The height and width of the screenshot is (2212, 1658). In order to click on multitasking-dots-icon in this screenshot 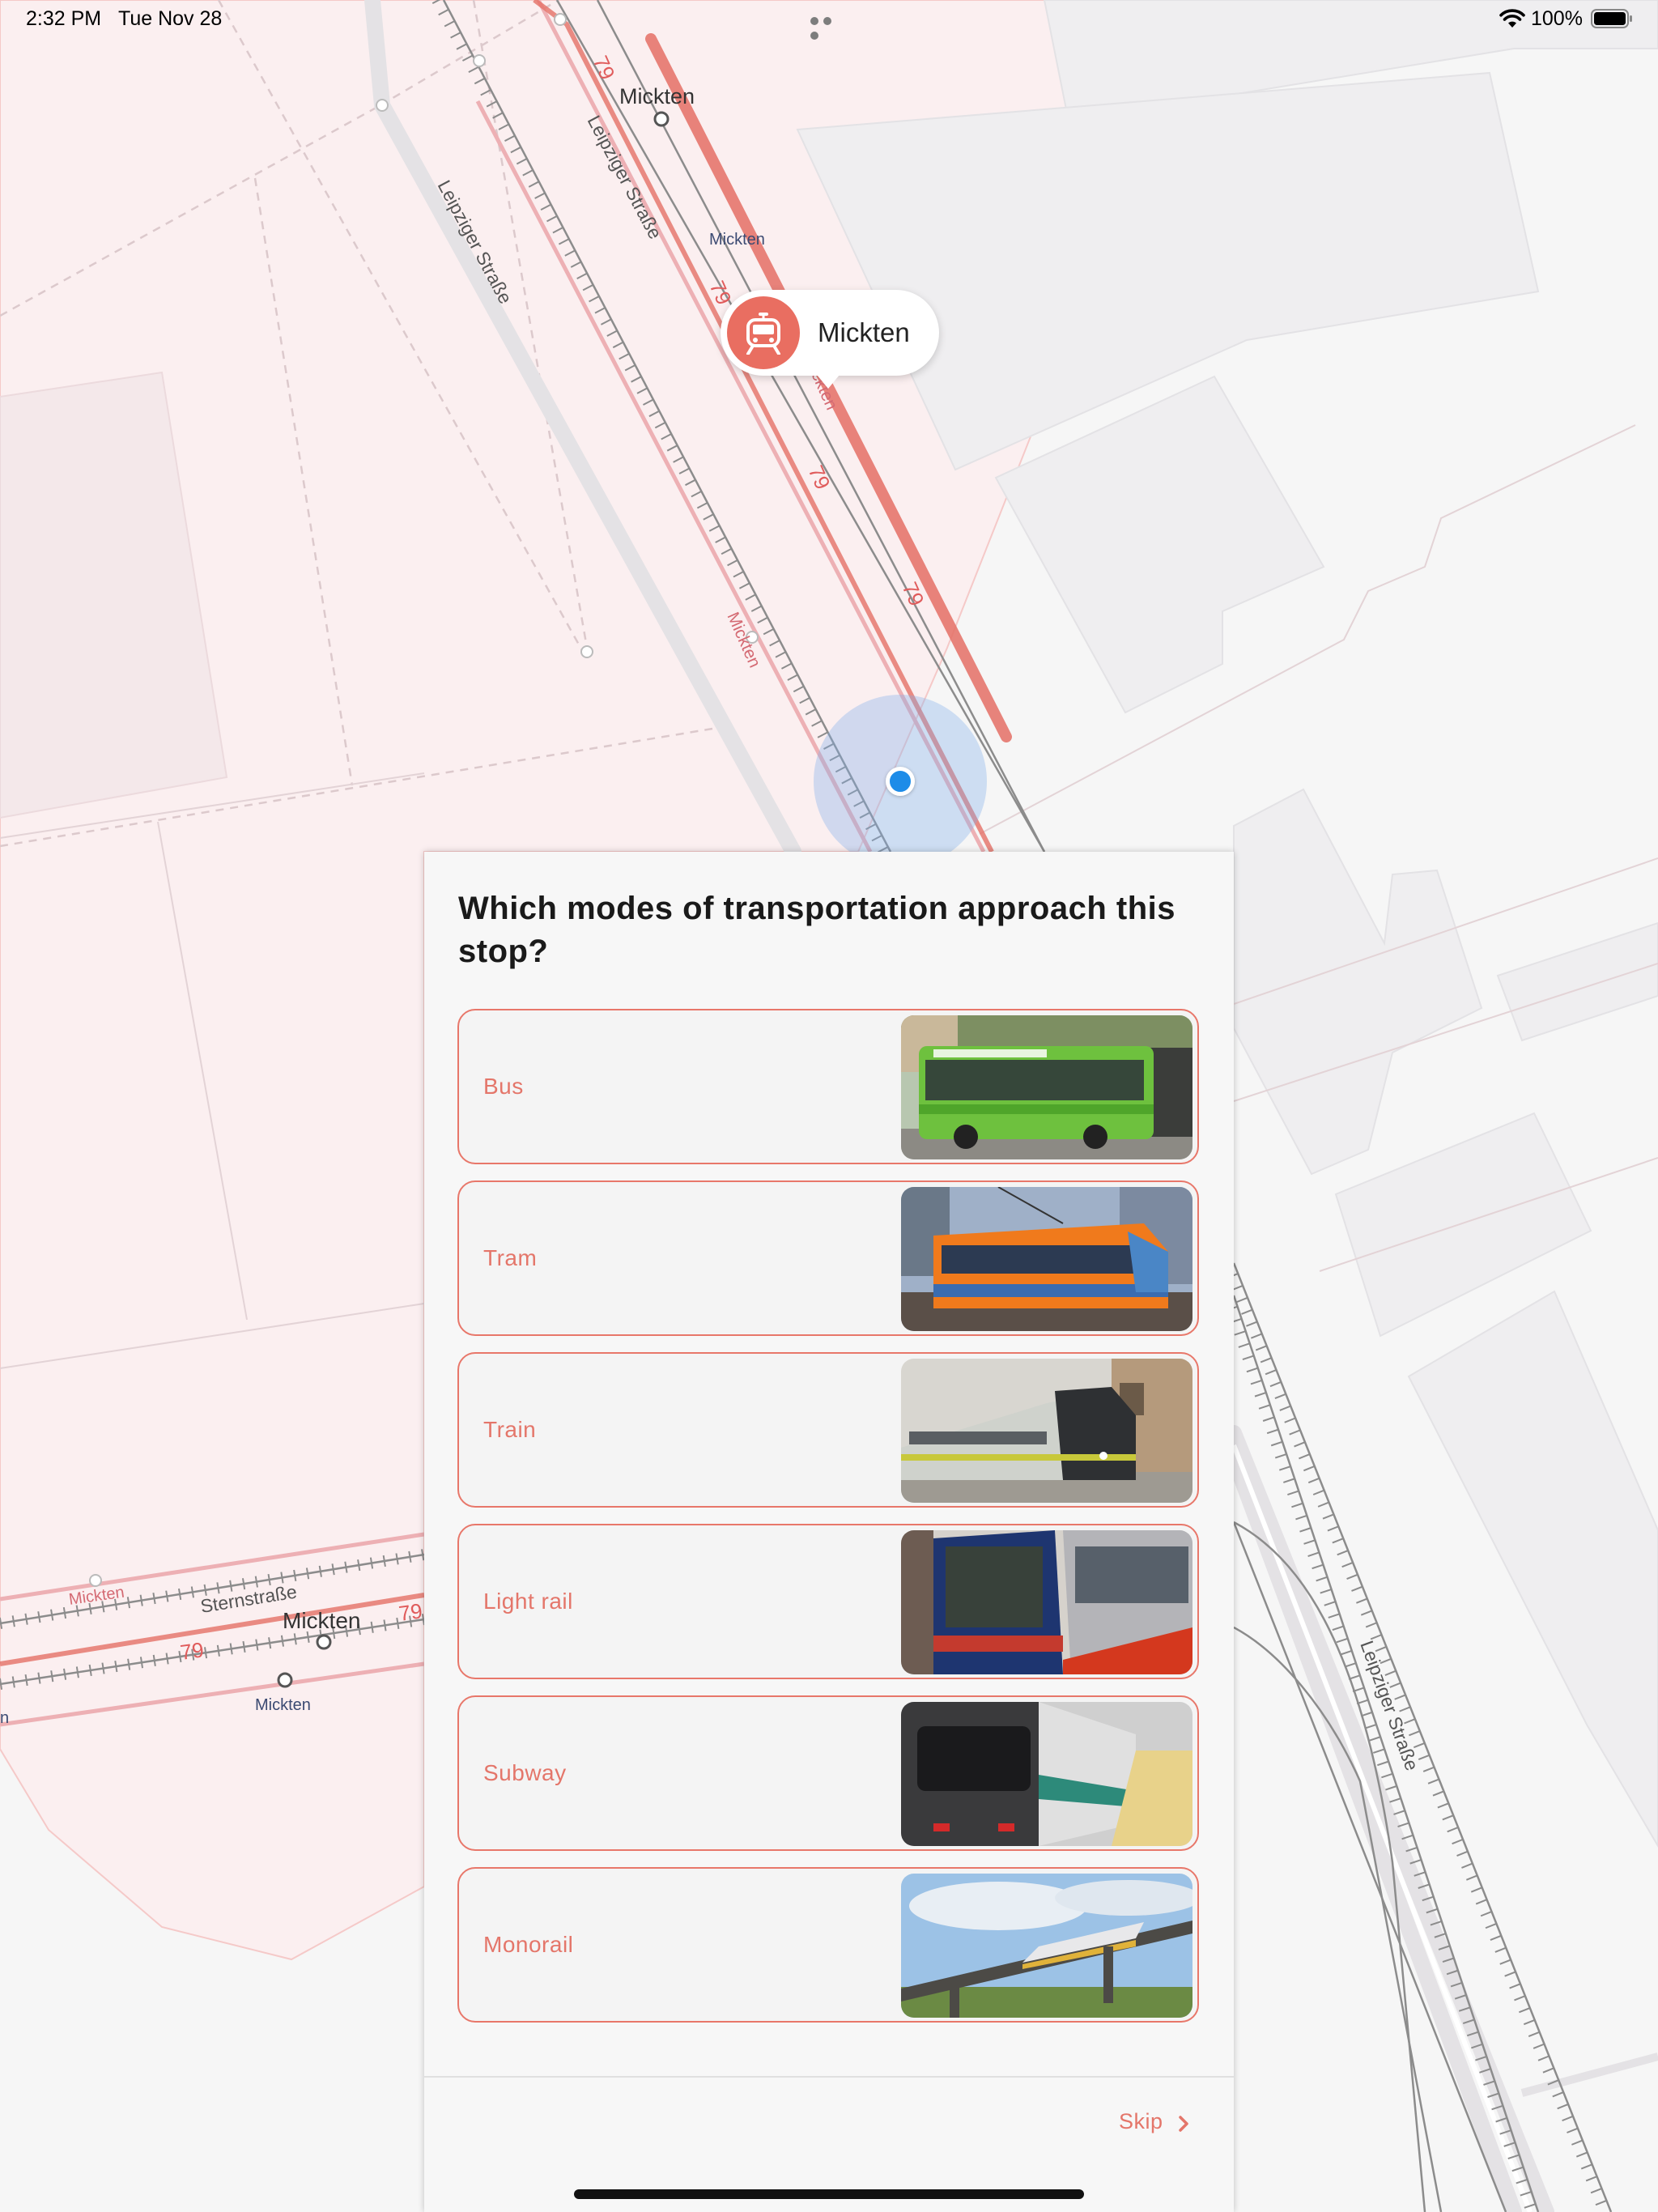, I will do `click(829, 28)`.